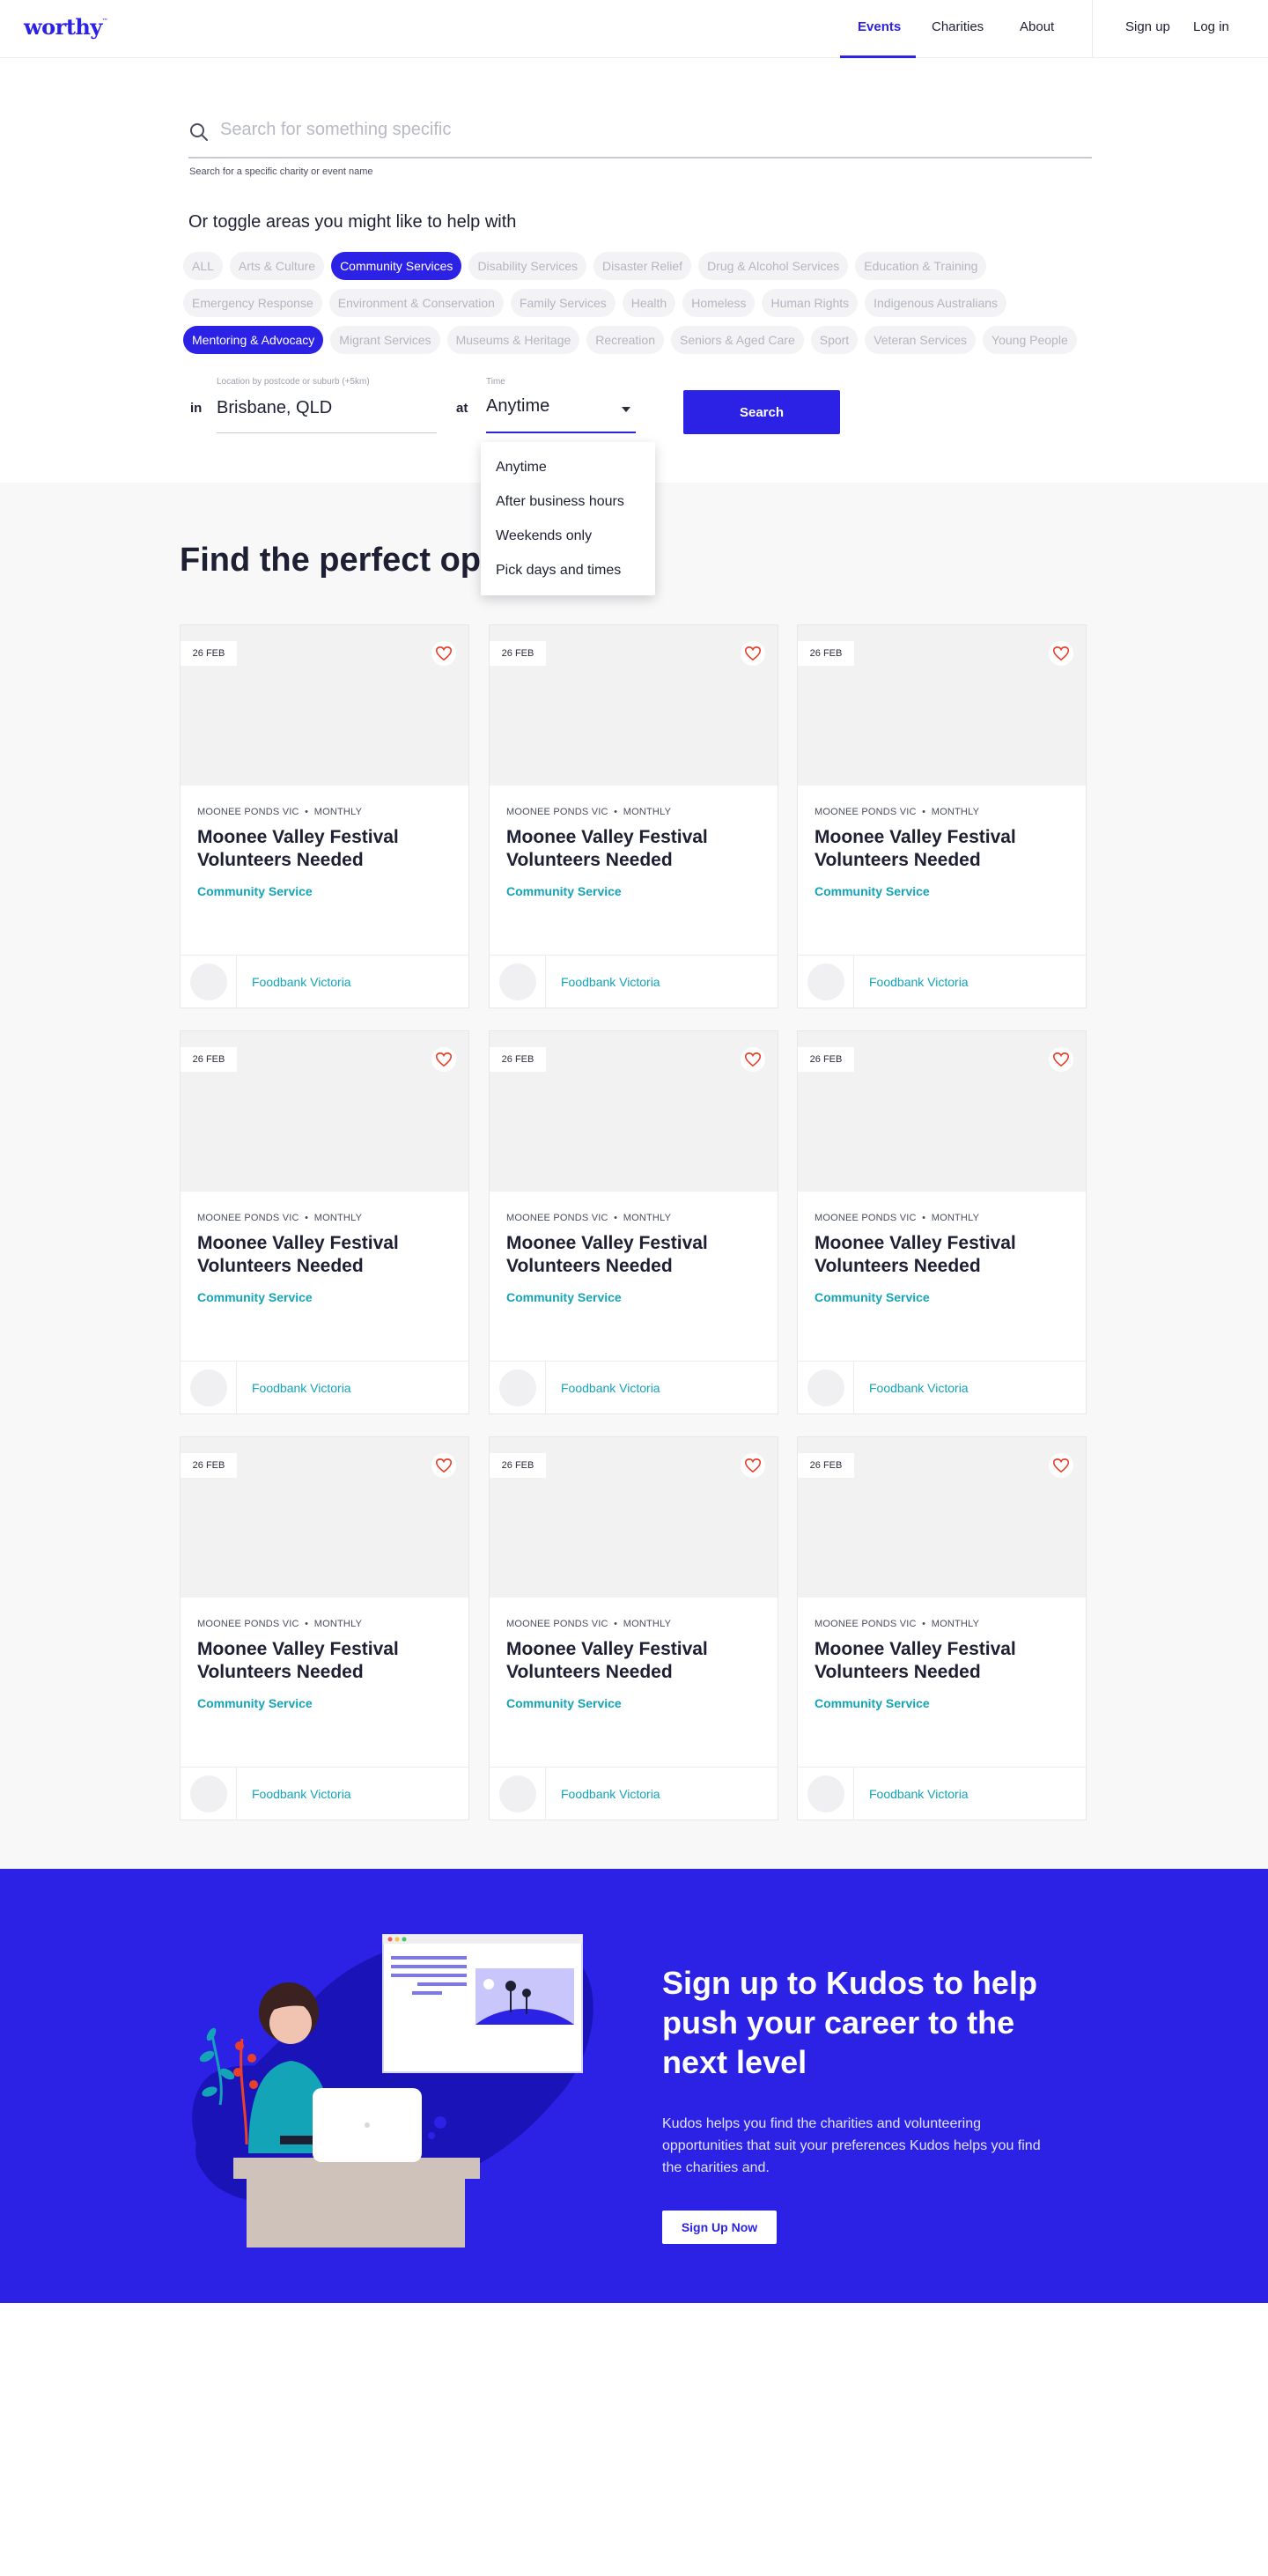 This screenshot has height=2576, width=1268. I want to click on cause-chip: Family Services, so click(563, 303).